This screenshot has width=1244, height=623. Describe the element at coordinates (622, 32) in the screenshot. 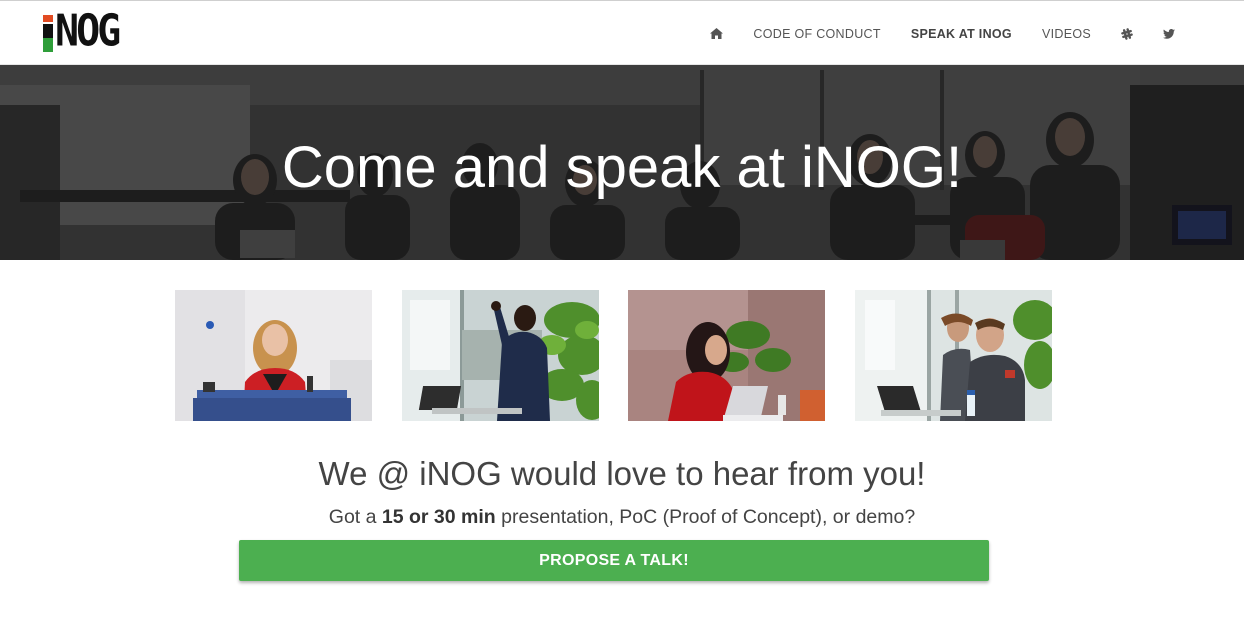

I see `top-navbar: NOG CODE OF CONDUCT SPEAK AT INOG VIDEOS` at that location.